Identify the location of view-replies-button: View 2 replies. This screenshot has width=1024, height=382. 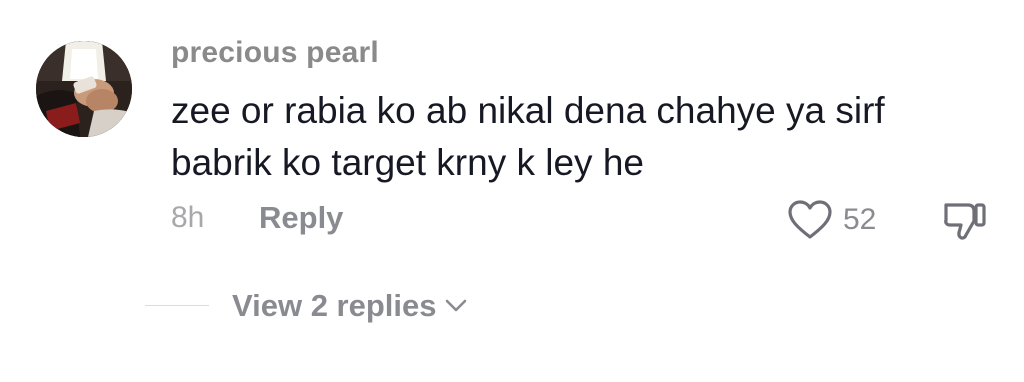
(349, 306).